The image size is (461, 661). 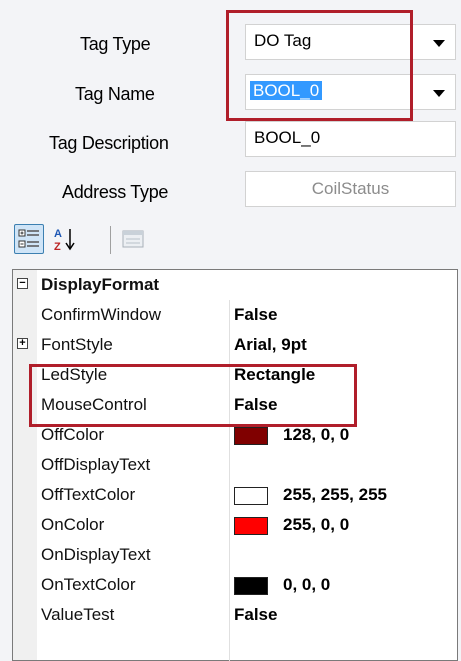 I want to click on property-name: FontStyle, so click(x=77, y=344).